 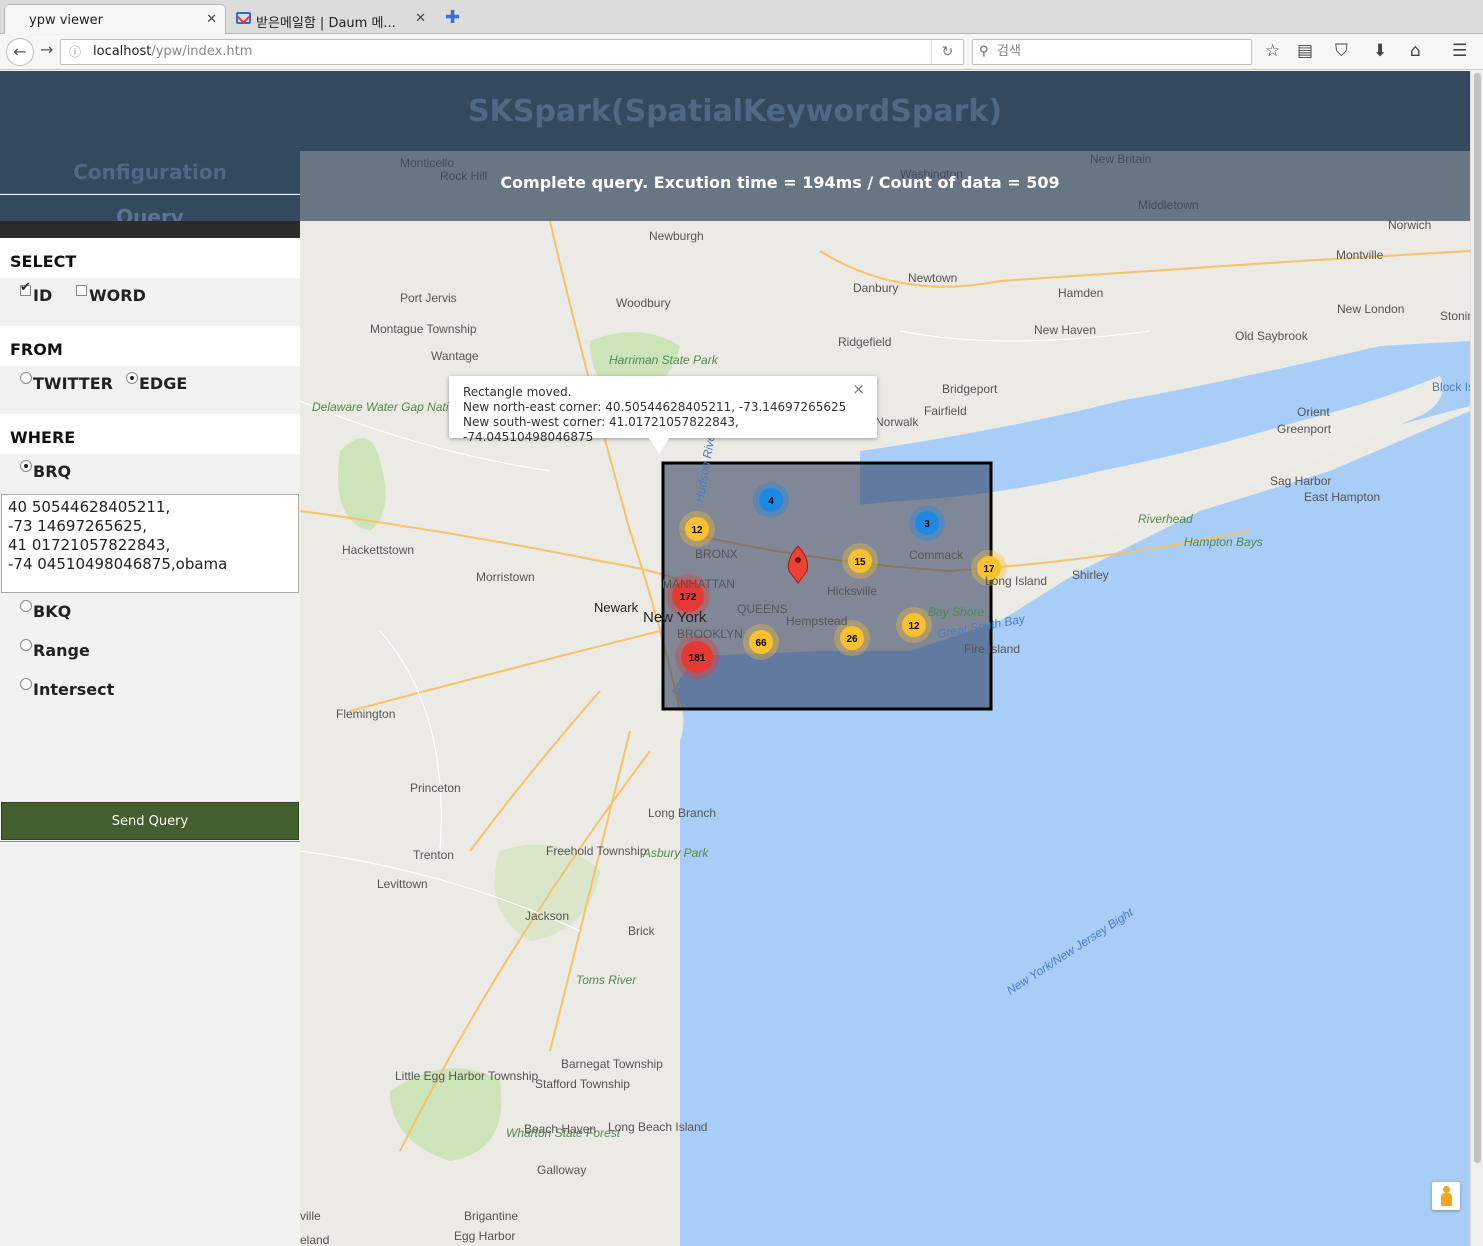 I want to click on cluster-count: 3, so click(x=927, y=524).